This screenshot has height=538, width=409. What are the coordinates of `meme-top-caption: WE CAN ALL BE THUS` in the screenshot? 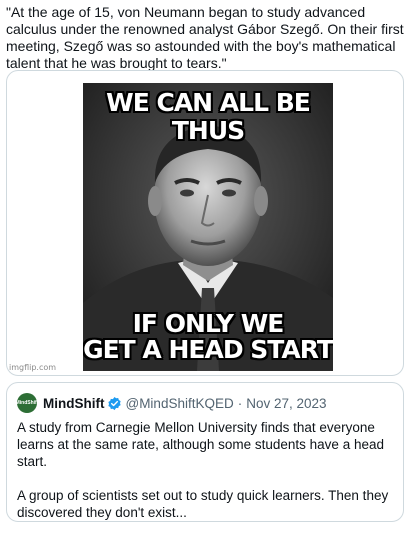 It's located at (208, 116).